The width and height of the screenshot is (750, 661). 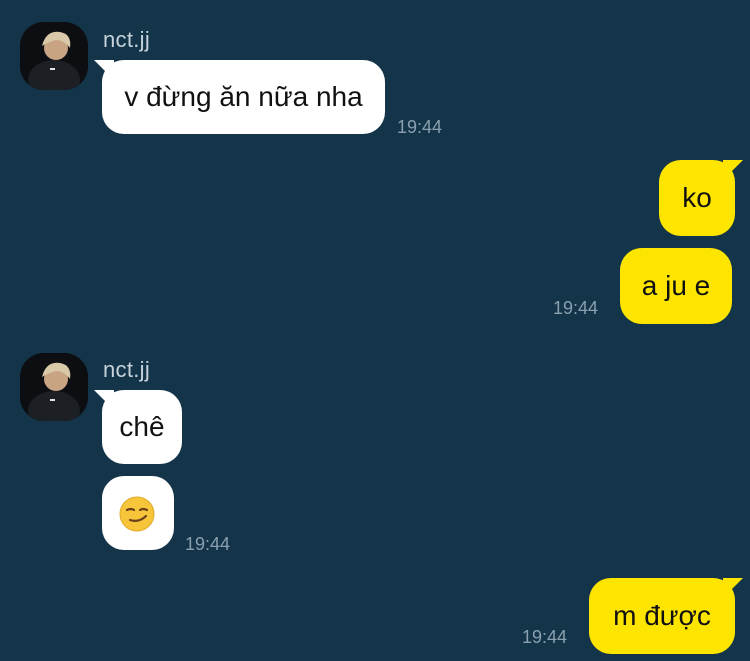 I want to click on message-bubble-outgoing: m được, so click(x=666, y=616).